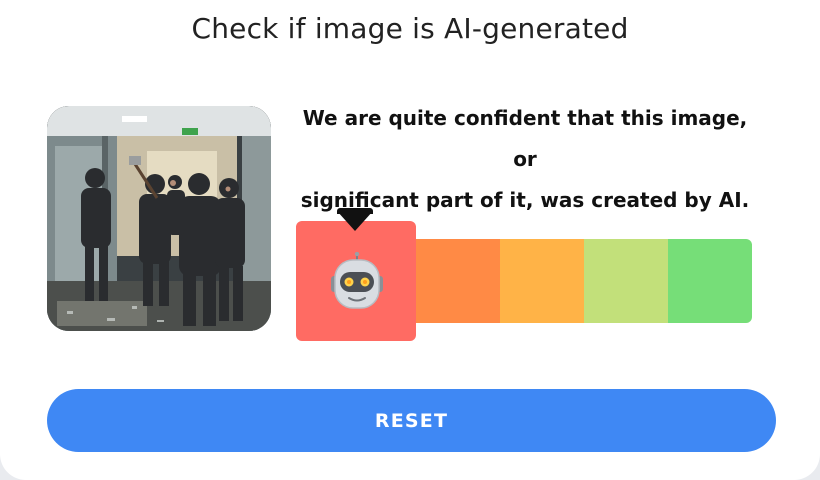 The width and height of the screenshot is (820, 480). What do you see at coordinates (355, 221) in the screenshot?
I see `meter-pointer-icon` at bounding box center [355, 221].